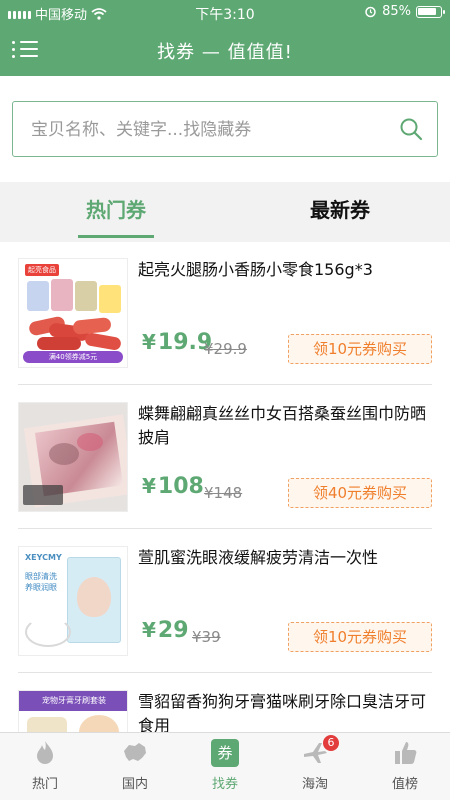  I want to click on tab-domestic: 国内, so click(135, 769).